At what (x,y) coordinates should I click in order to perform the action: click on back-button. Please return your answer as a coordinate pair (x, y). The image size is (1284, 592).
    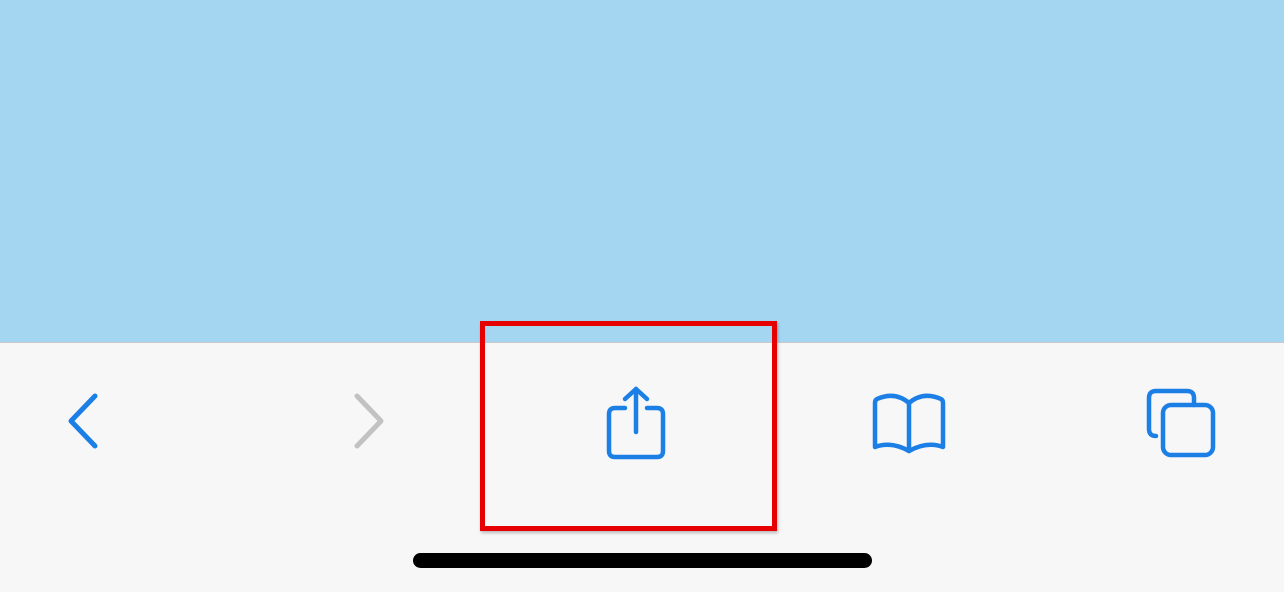
    Looking at the image, I should click on (86, 424).